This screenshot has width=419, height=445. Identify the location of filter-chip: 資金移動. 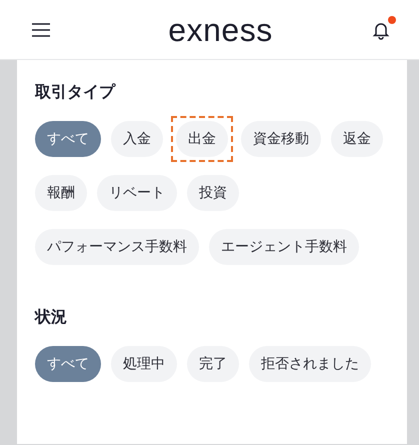
(281, 139).